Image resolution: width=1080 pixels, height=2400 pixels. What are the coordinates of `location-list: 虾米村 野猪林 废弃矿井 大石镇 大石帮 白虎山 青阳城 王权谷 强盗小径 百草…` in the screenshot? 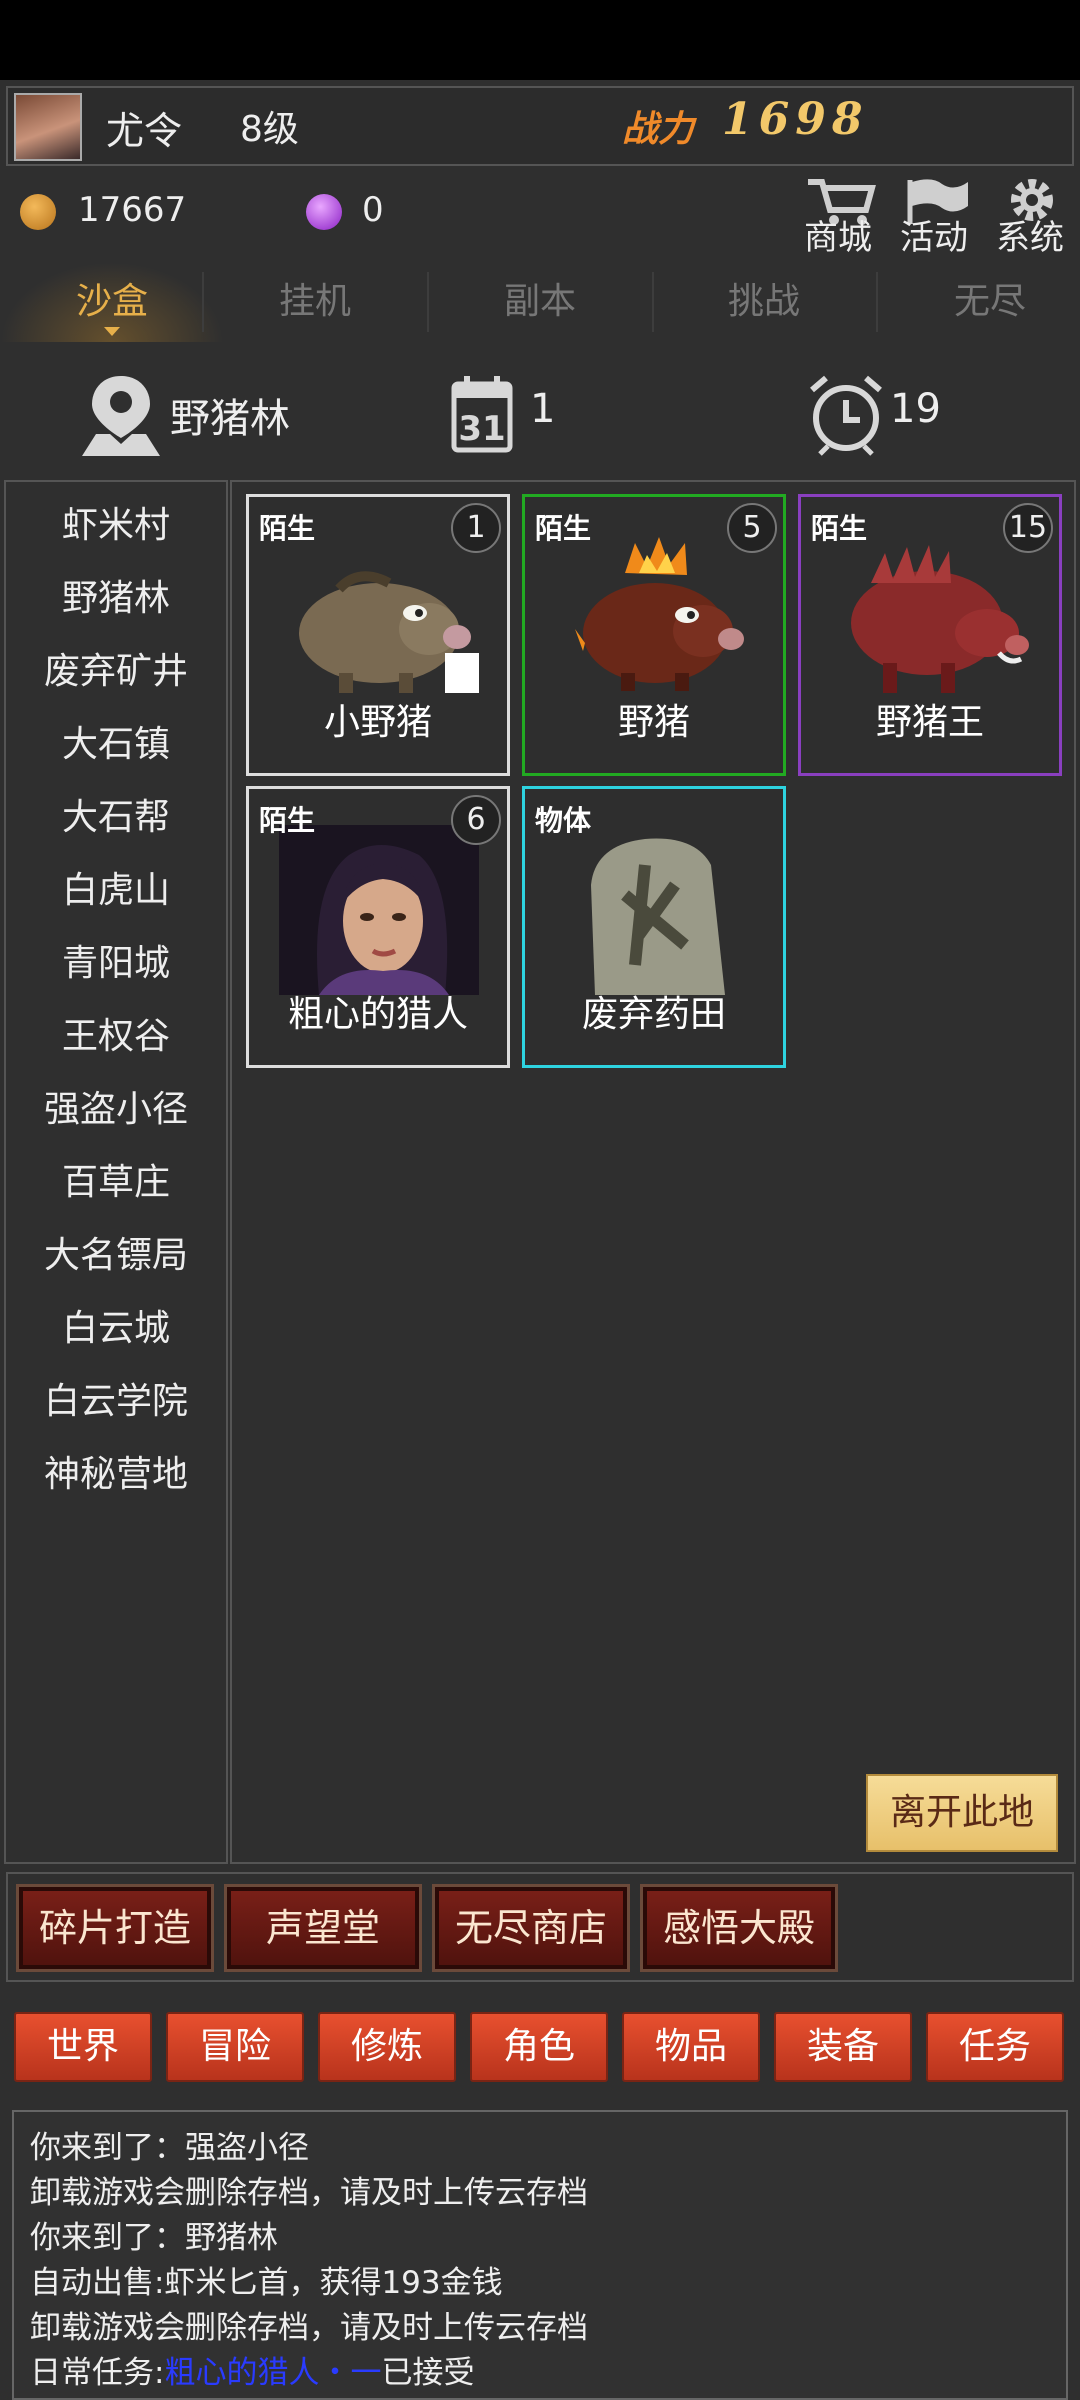 It's located at (116, 1172).